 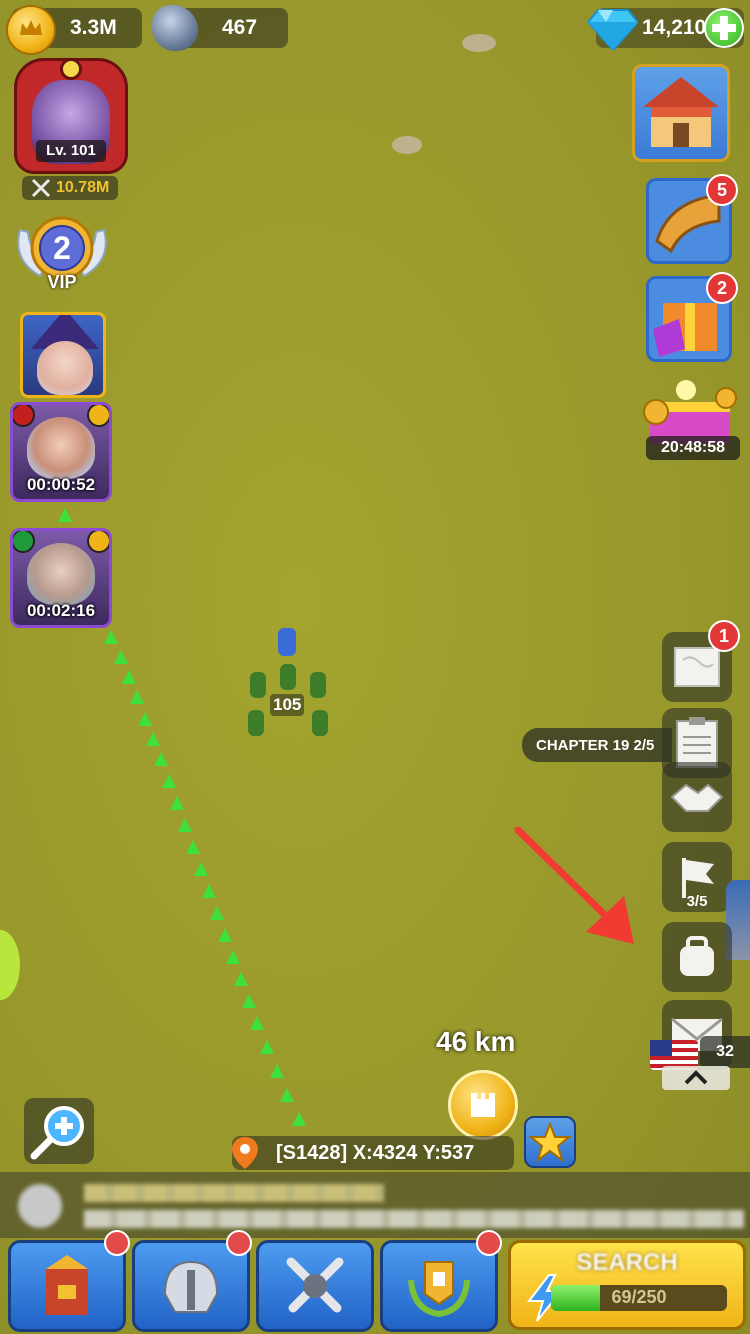 I want to click on chapter-banner: CHAPTER 19 2/5, so click(x=597, y=745).